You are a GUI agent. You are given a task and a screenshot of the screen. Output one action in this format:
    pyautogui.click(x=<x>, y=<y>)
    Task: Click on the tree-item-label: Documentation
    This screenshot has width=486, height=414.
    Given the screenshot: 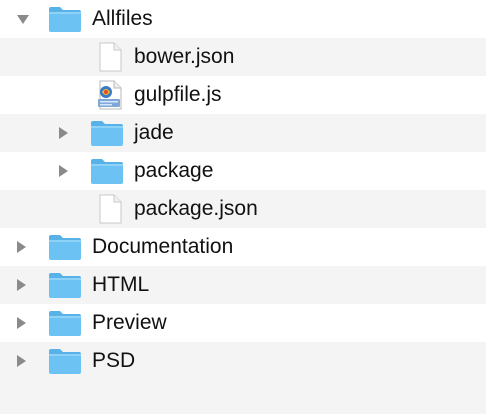 What is the action you would take?
    pyautogui.click(x=163, y=246)
    